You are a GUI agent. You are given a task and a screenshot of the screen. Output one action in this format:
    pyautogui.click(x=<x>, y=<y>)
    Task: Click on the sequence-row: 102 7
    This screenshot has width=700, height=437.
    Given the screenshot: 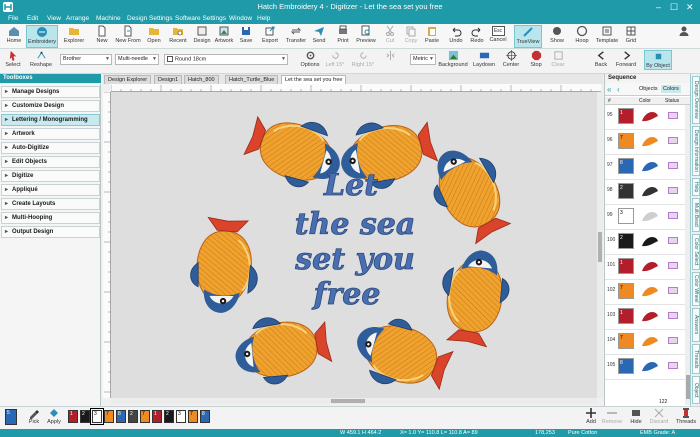 What is the action you would take?
    pyautogui.click(x=645, y=292)
    